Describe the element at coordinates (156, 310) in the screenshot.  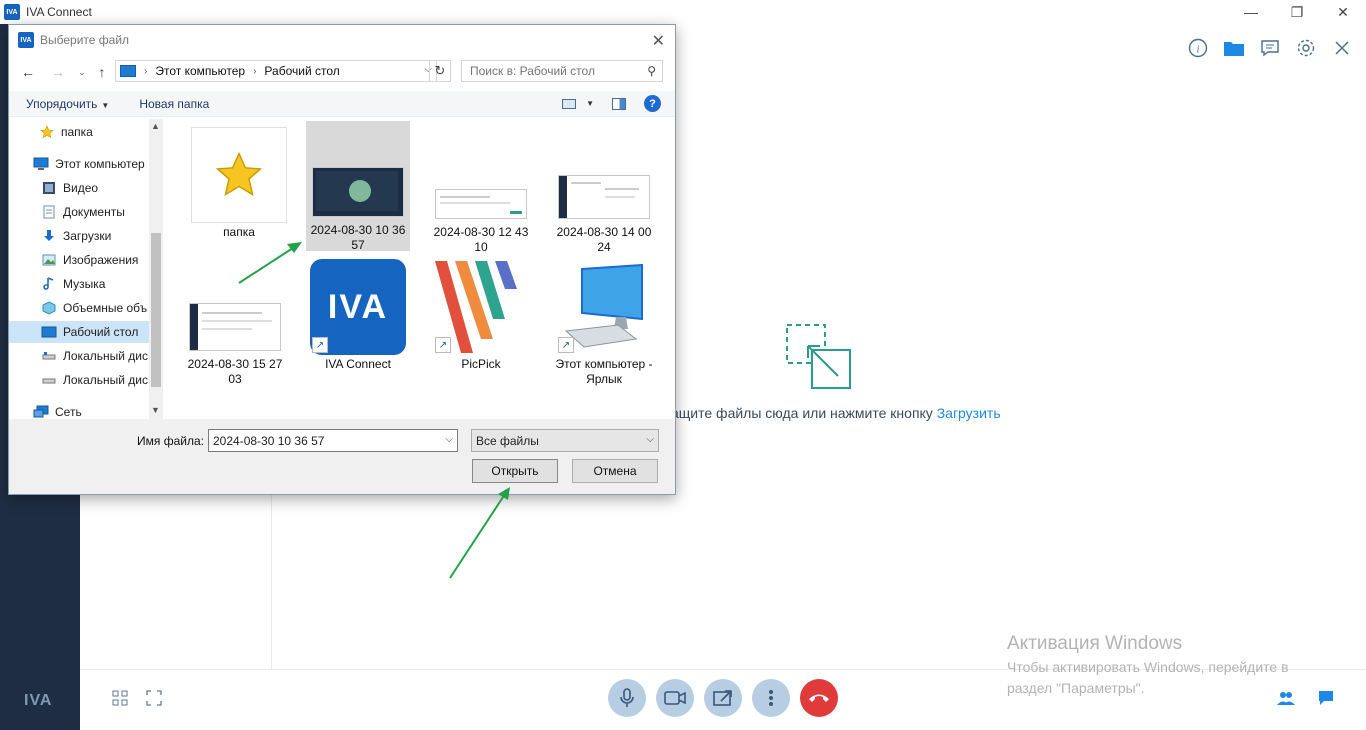
I see `scroll-thumb` at that location.